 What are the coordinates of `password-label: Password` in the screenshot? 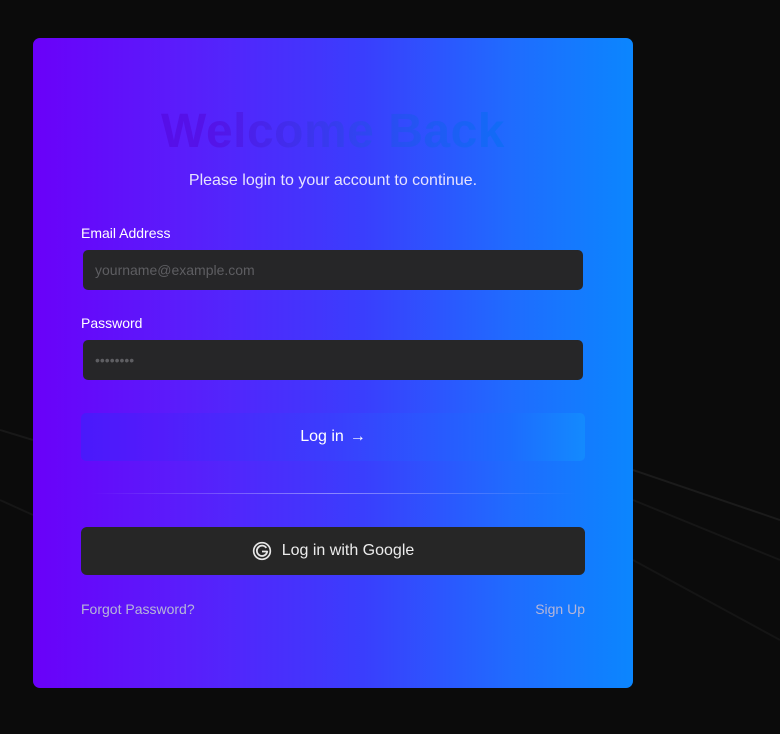 It's located at (112, 323).